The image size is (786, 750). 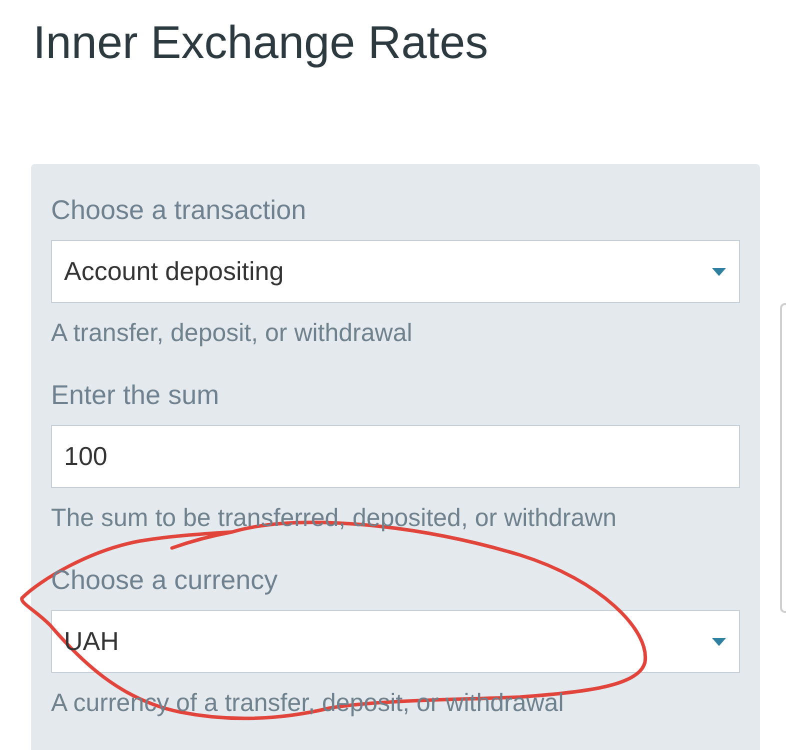 What do you see at coordinates (135, 395) in the screenshot?
I see `field-label: Enter the sum` at bounding box center [135, 395].